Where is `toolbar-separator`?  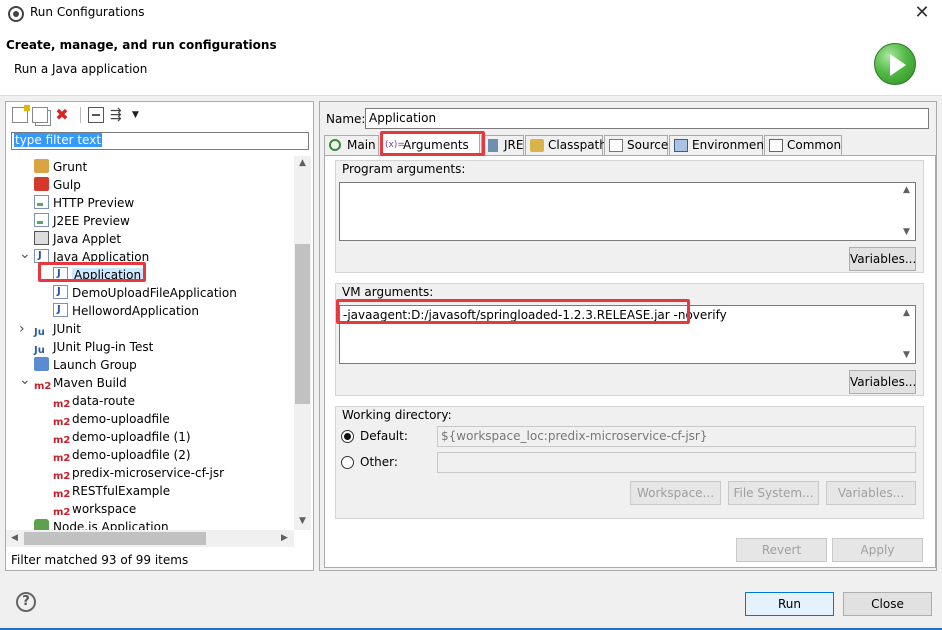 toolbar-separator is located at coordinates (80, 115).